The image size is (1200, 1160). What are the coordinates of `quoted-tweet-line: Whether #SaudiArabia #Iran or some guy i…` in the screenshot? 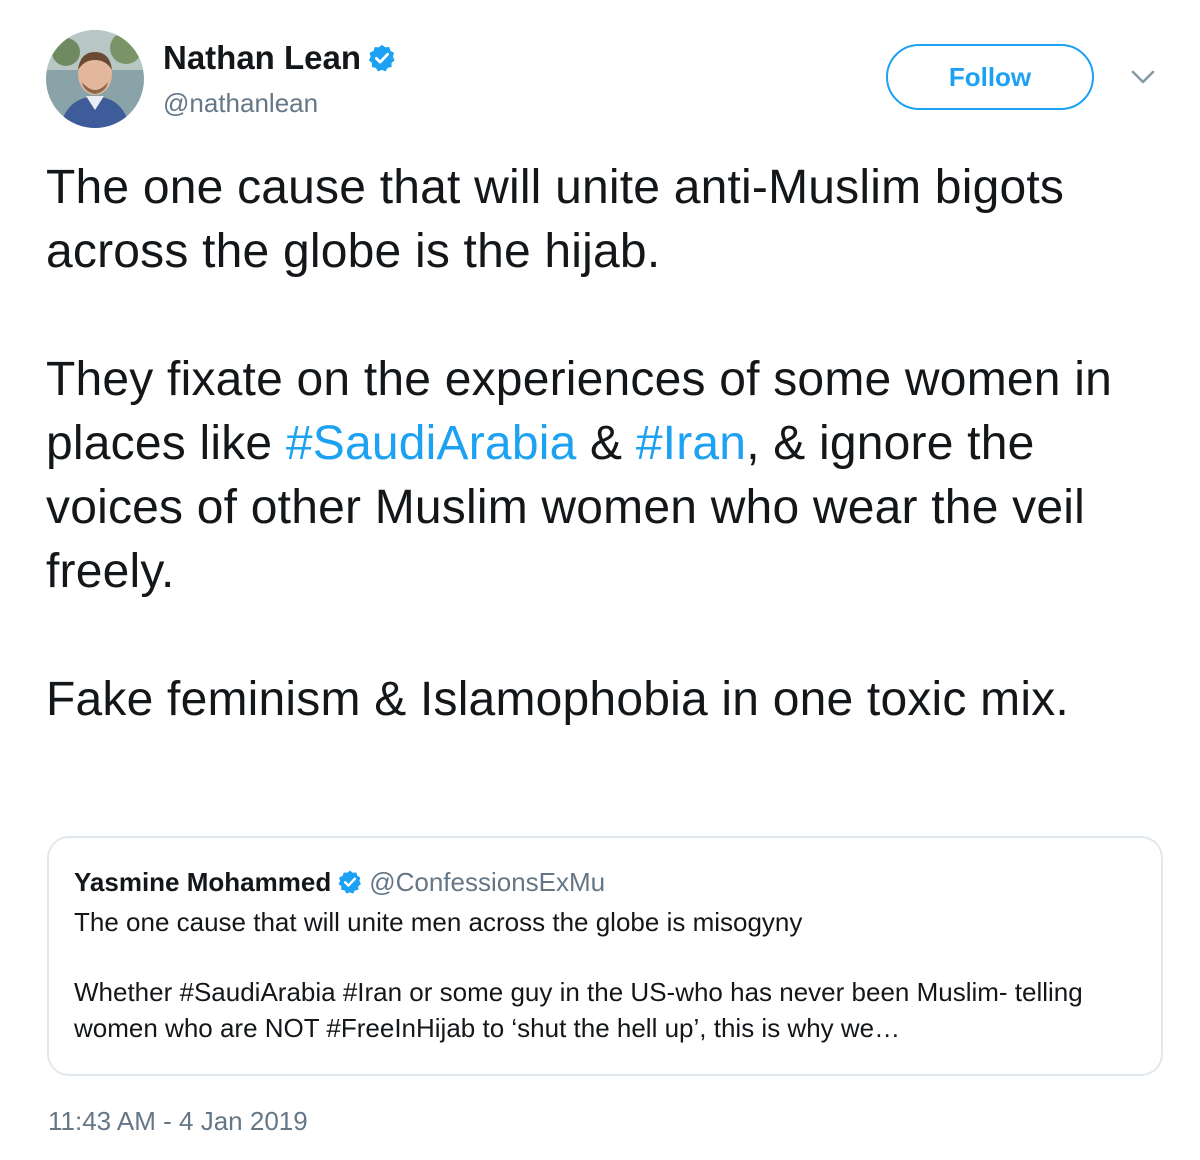 It's located at (578, 1010).